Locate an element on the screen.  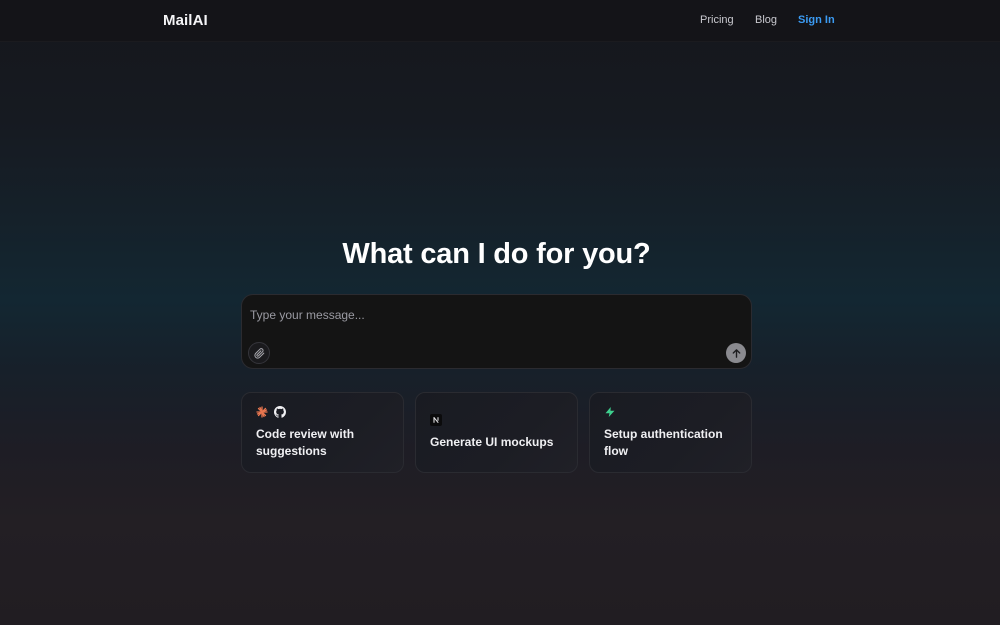
sign-in-link: Sign In is located at coordinates (816, 20).